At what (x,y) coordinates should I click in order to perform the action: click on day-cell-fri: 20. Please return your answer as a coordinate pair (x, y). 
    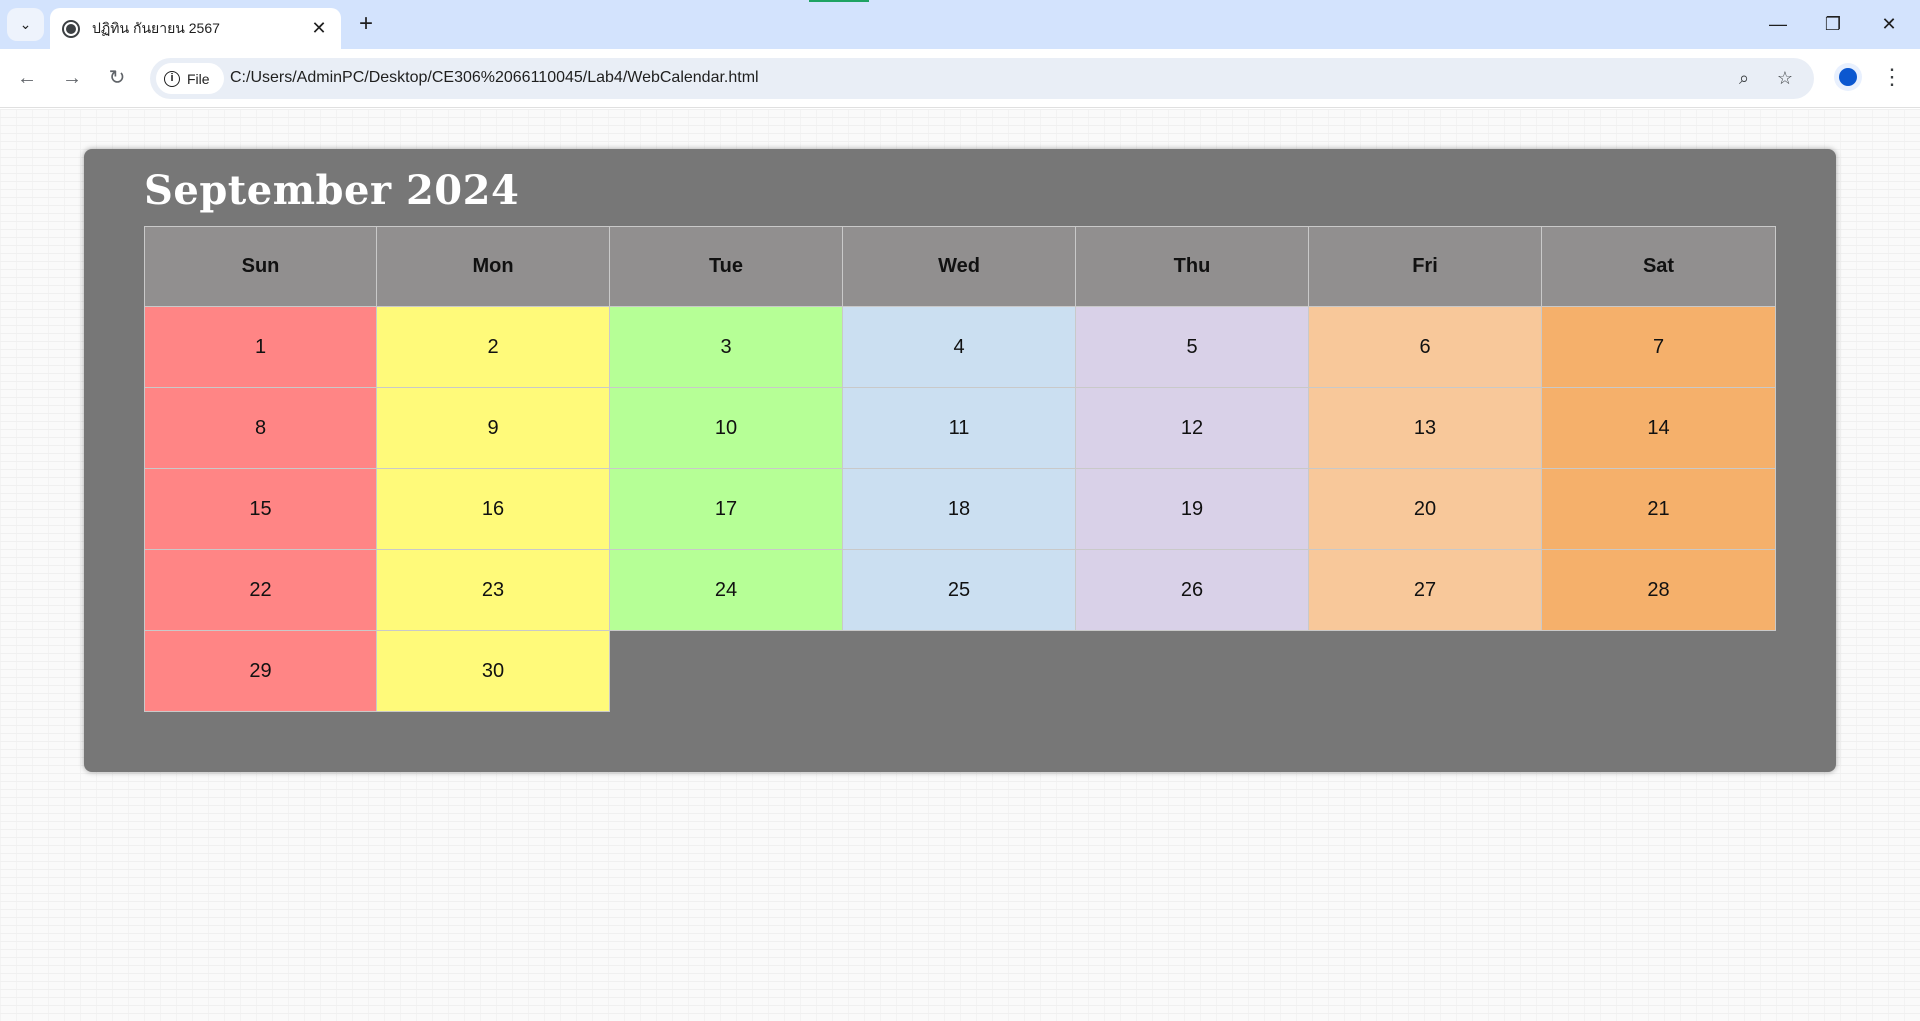
    Looking at the image, I should click on (1425, 509).